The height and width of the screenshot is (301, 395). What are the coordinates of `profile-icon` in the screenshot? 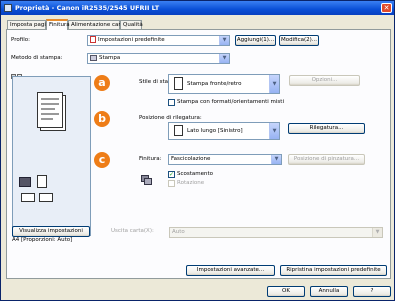 It's located at (93, 39).